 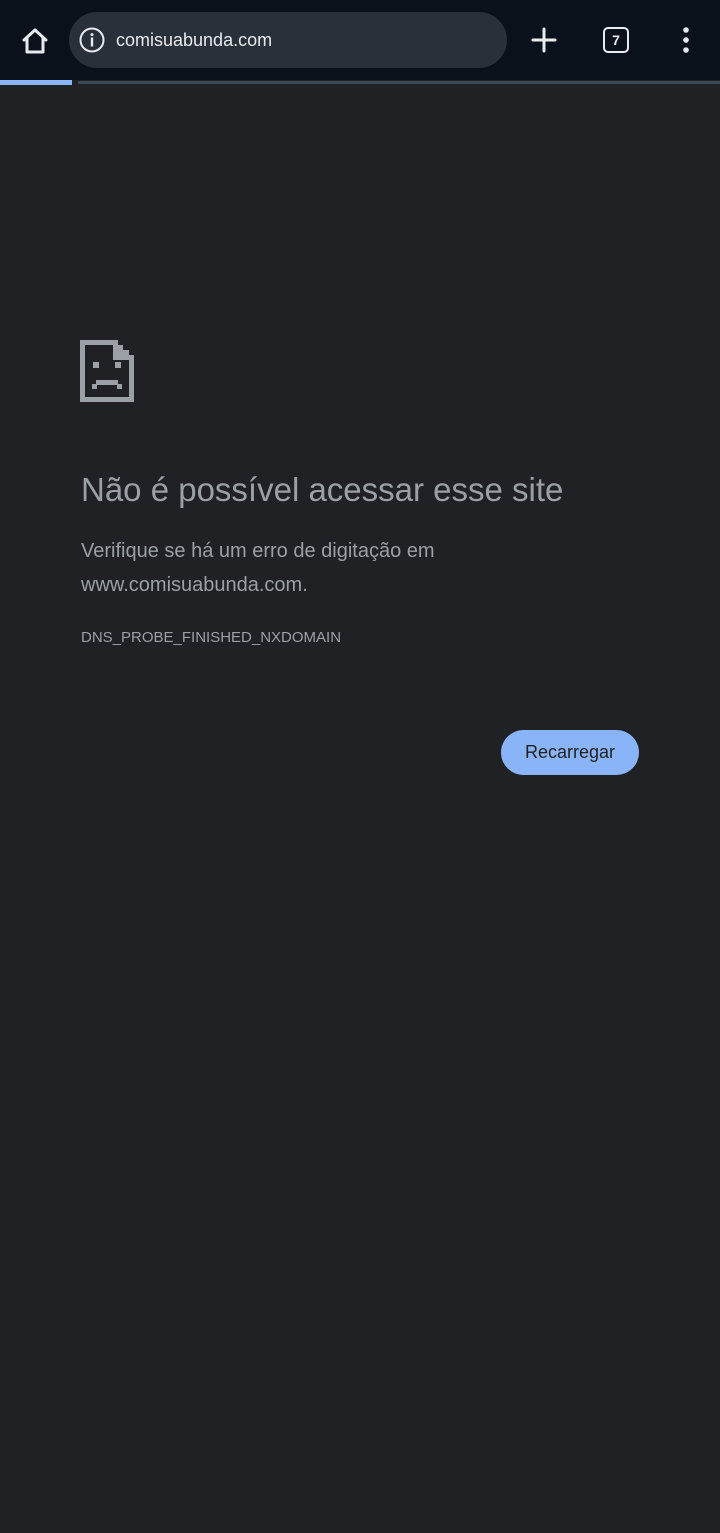 I want to click on home-icon, so click(x=35, y=41).